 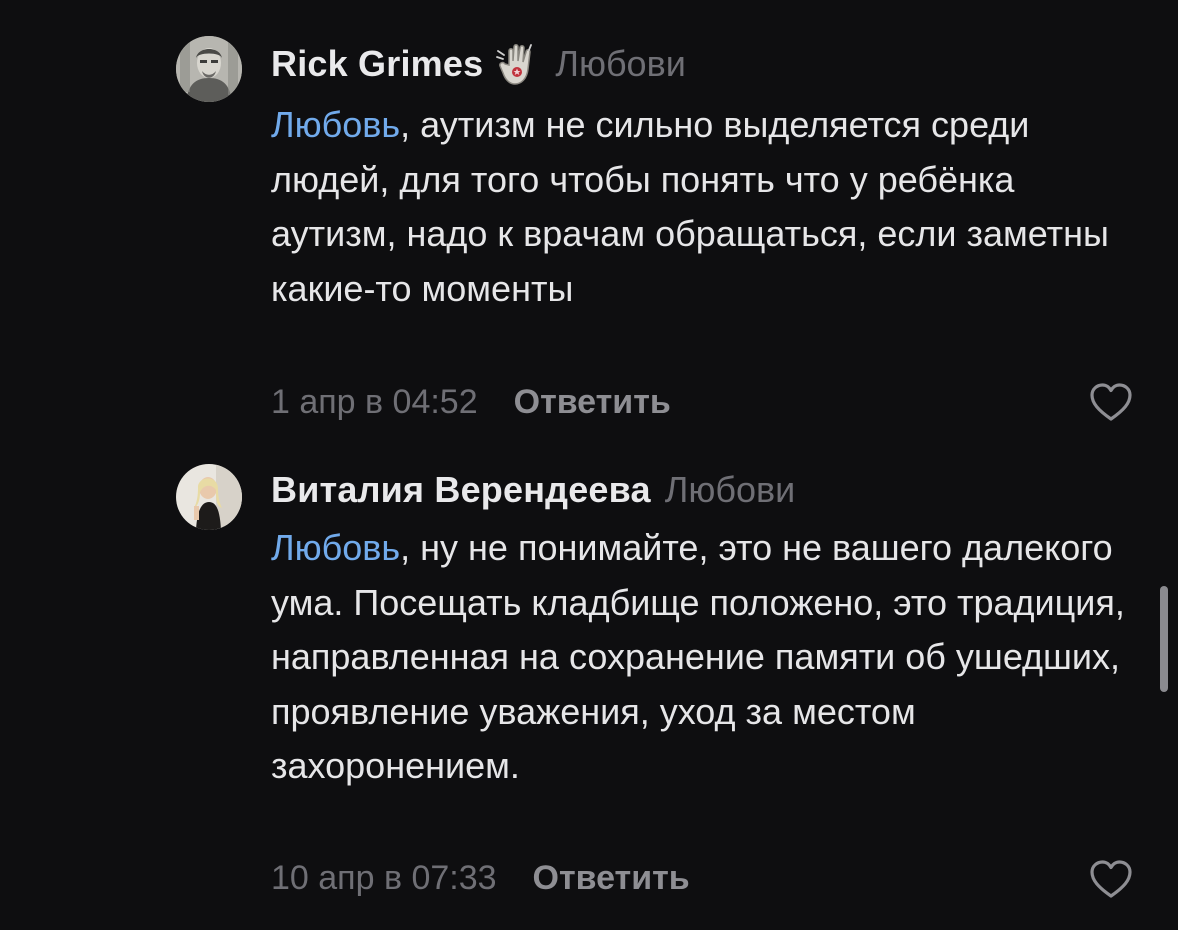 I want to click on comment-meta: 1 апр в 04:52 Ответить, so click(x=471, y=402).